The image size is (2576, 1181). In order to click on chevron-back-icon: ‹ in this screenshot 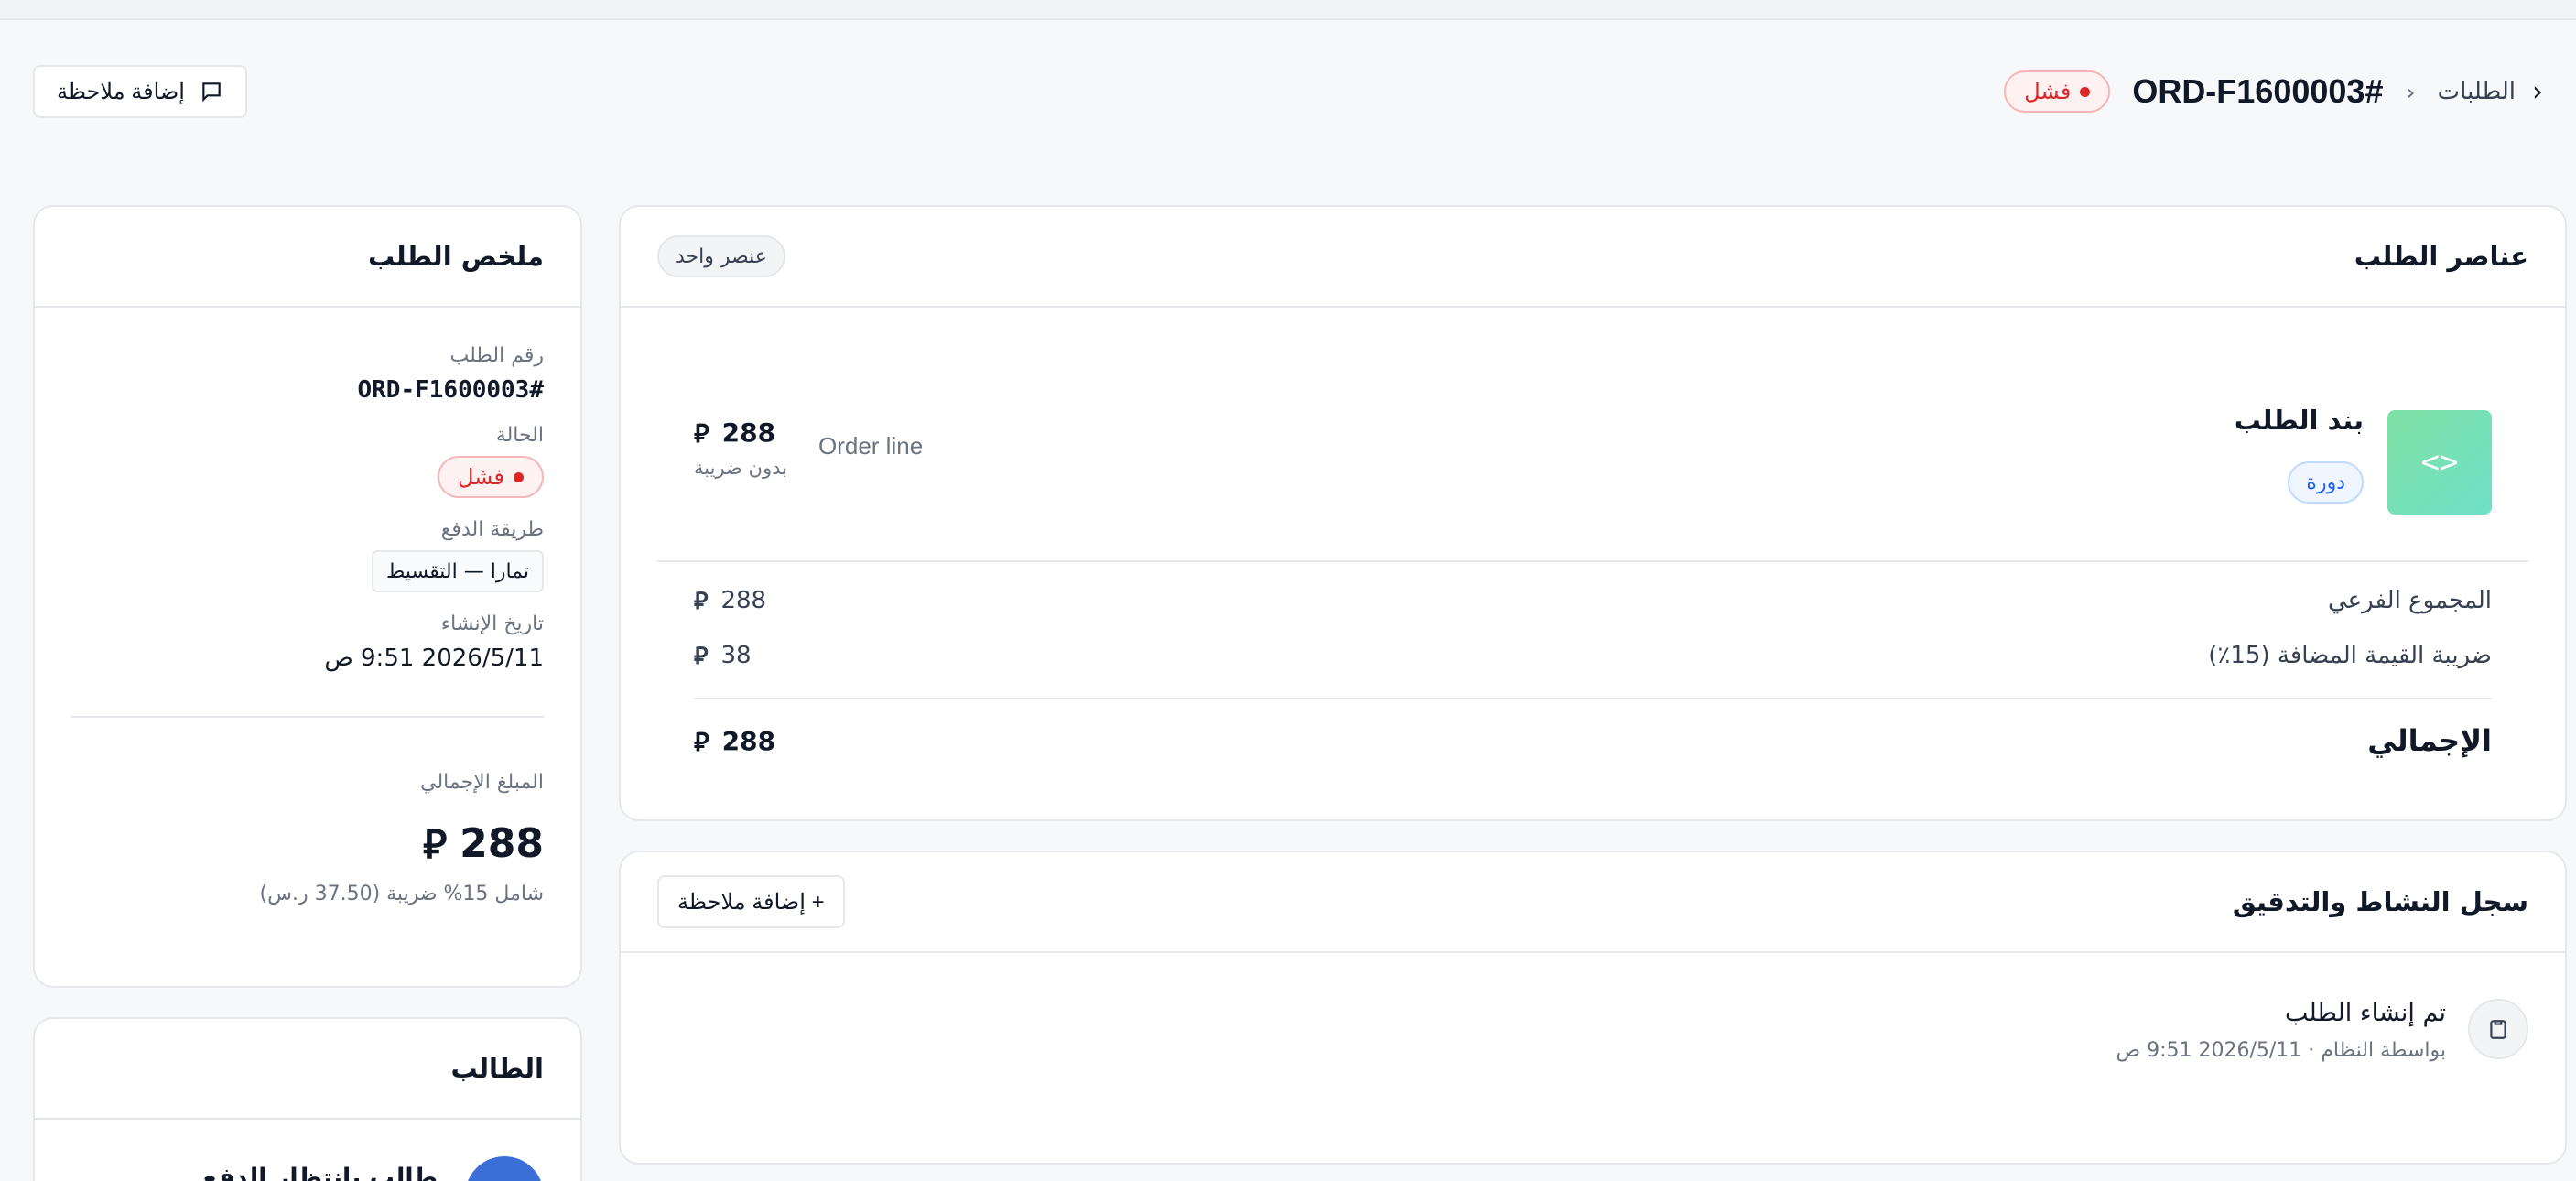, I will do `click(2538, 92)`.